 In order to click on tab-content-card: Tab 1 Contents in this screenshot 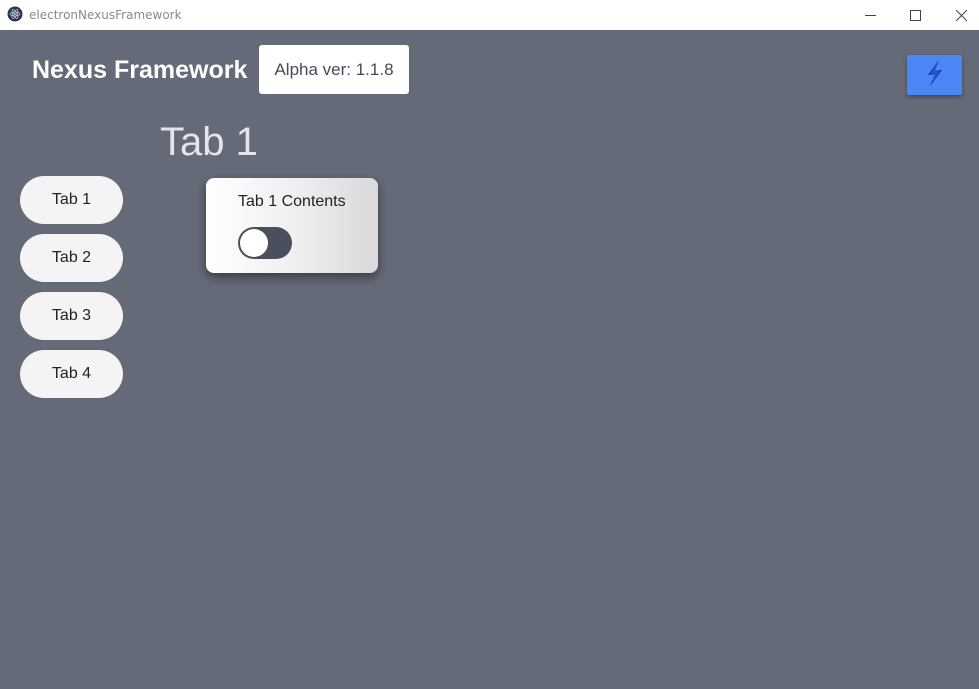, I will do `click(292, 225)`.